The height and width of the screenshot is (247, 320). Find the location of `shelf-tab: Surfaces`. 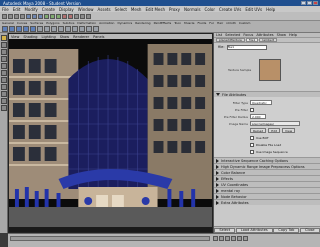

shelf-tab: Surfaces is located at coordinates (36, 23).